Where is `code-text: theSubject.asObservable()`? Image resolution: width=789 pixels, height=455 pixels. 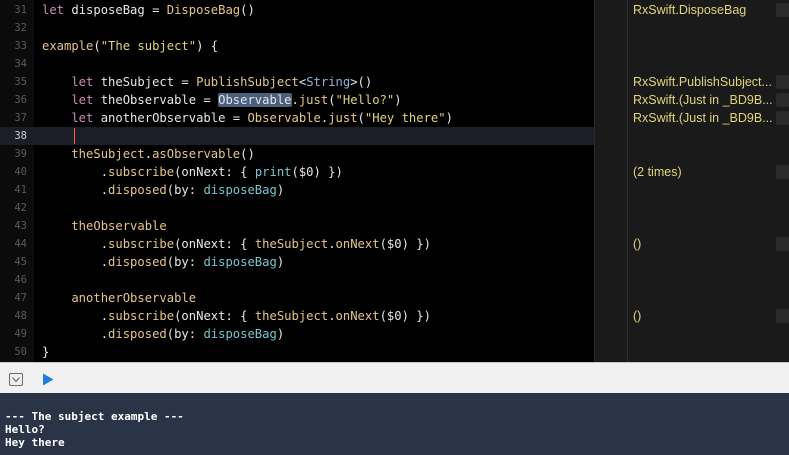
code-text: theSubject.asObservable() is located at coordinates (148, 154).